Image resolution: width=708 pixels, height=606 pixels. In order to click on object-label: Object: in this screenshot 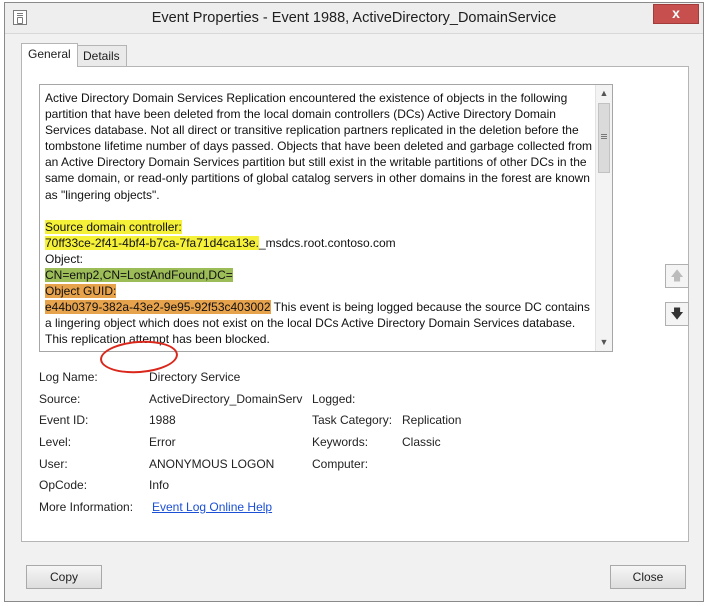, I will do `click(64, 258)`.